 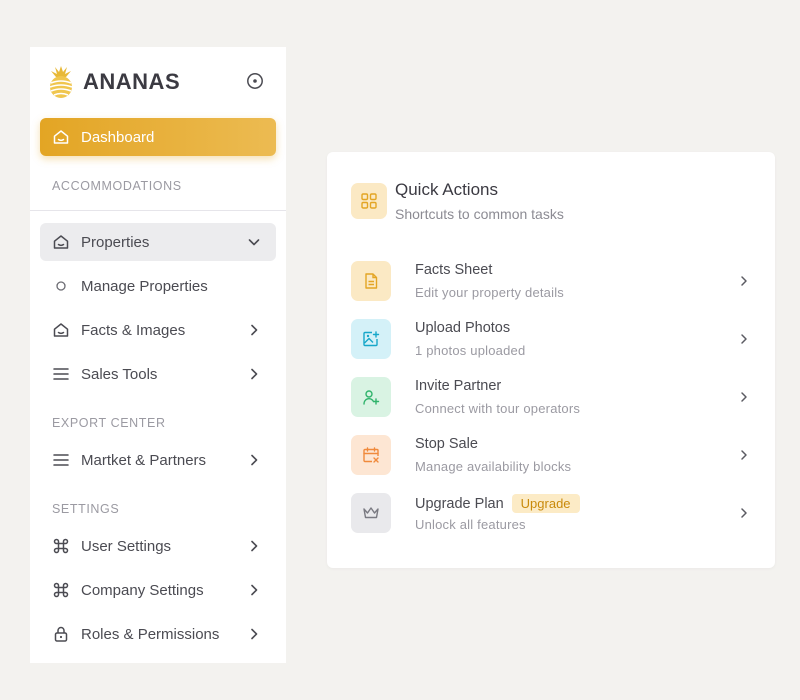 I want to click on quick-action-desc: Connect with tour operators, so click(x=498, y=408).